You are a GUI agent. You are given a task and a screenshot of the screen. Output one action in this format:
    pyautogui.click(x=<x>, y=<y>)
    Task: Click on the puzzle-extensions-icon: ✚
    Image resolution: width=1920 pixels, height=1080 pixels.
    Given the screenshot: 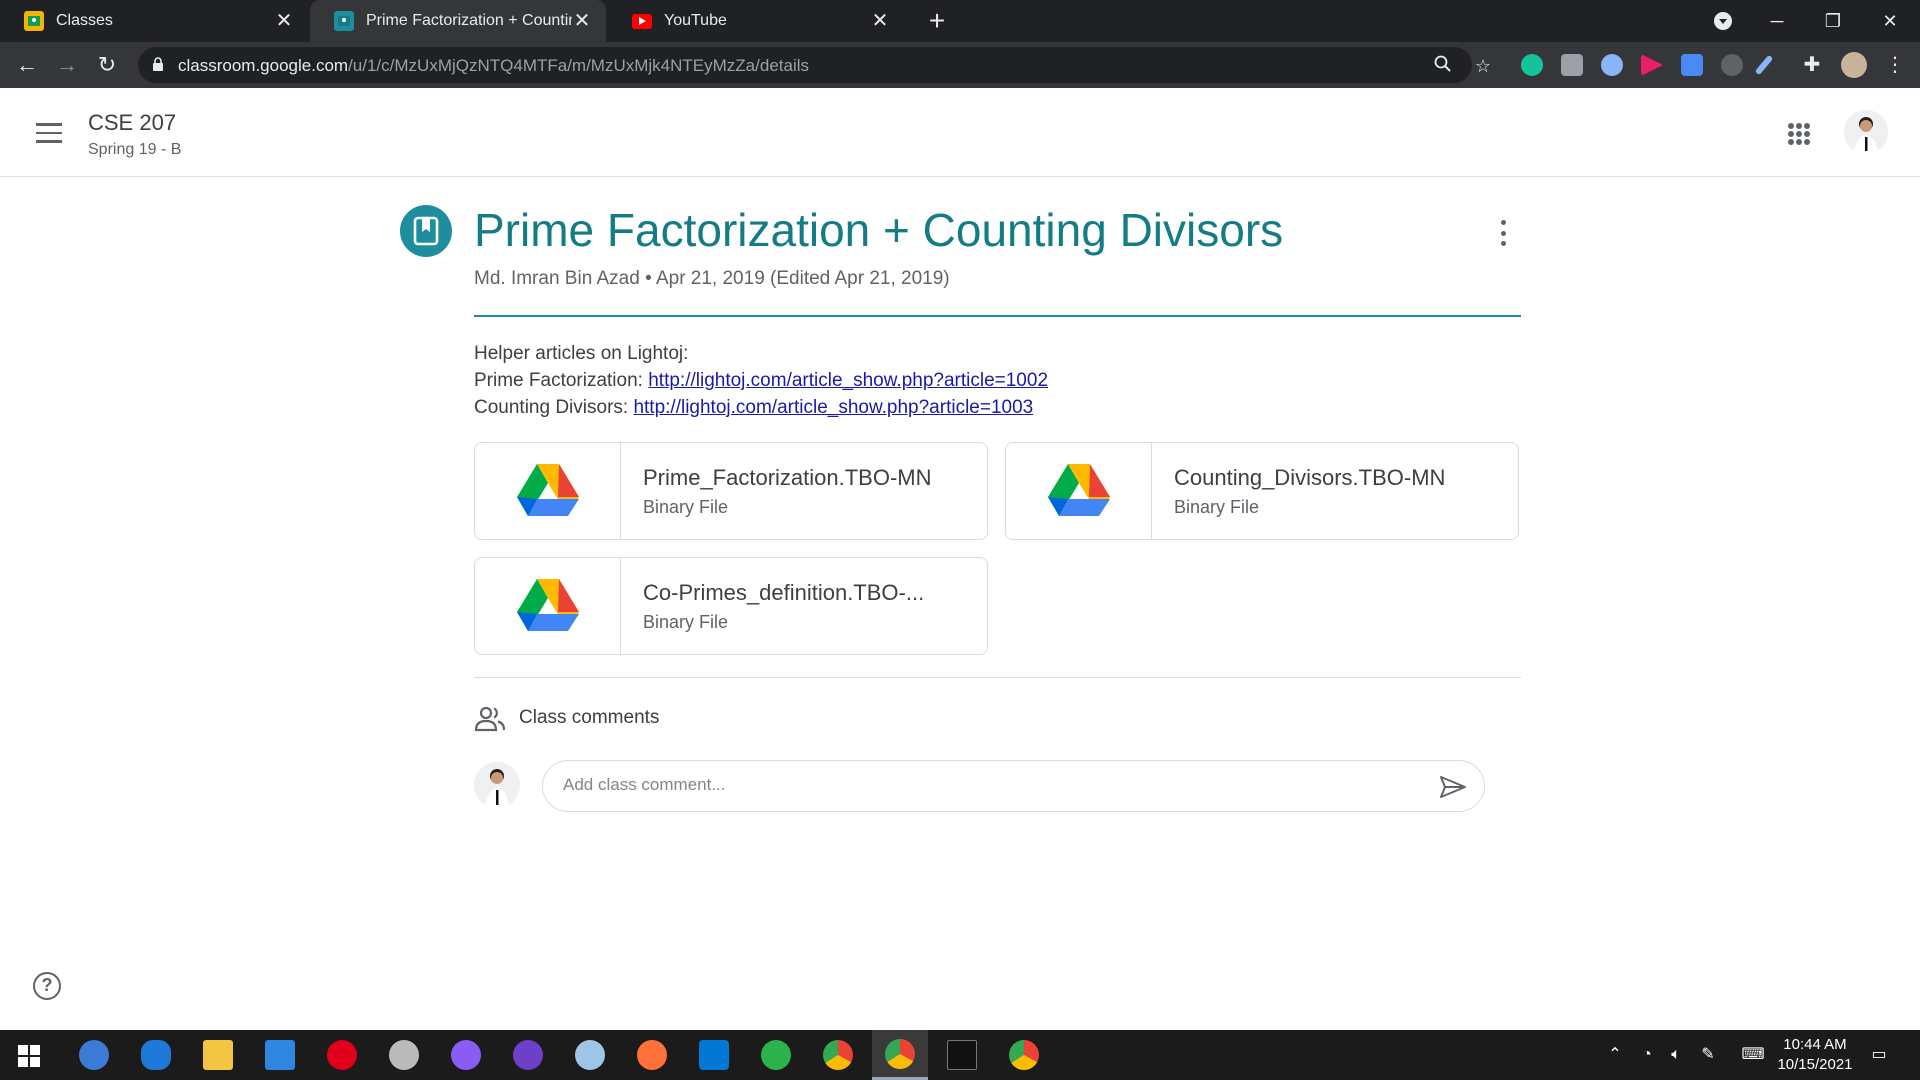 What is the action you would take?
    pyautogui.click(x=1812, y=65)
    